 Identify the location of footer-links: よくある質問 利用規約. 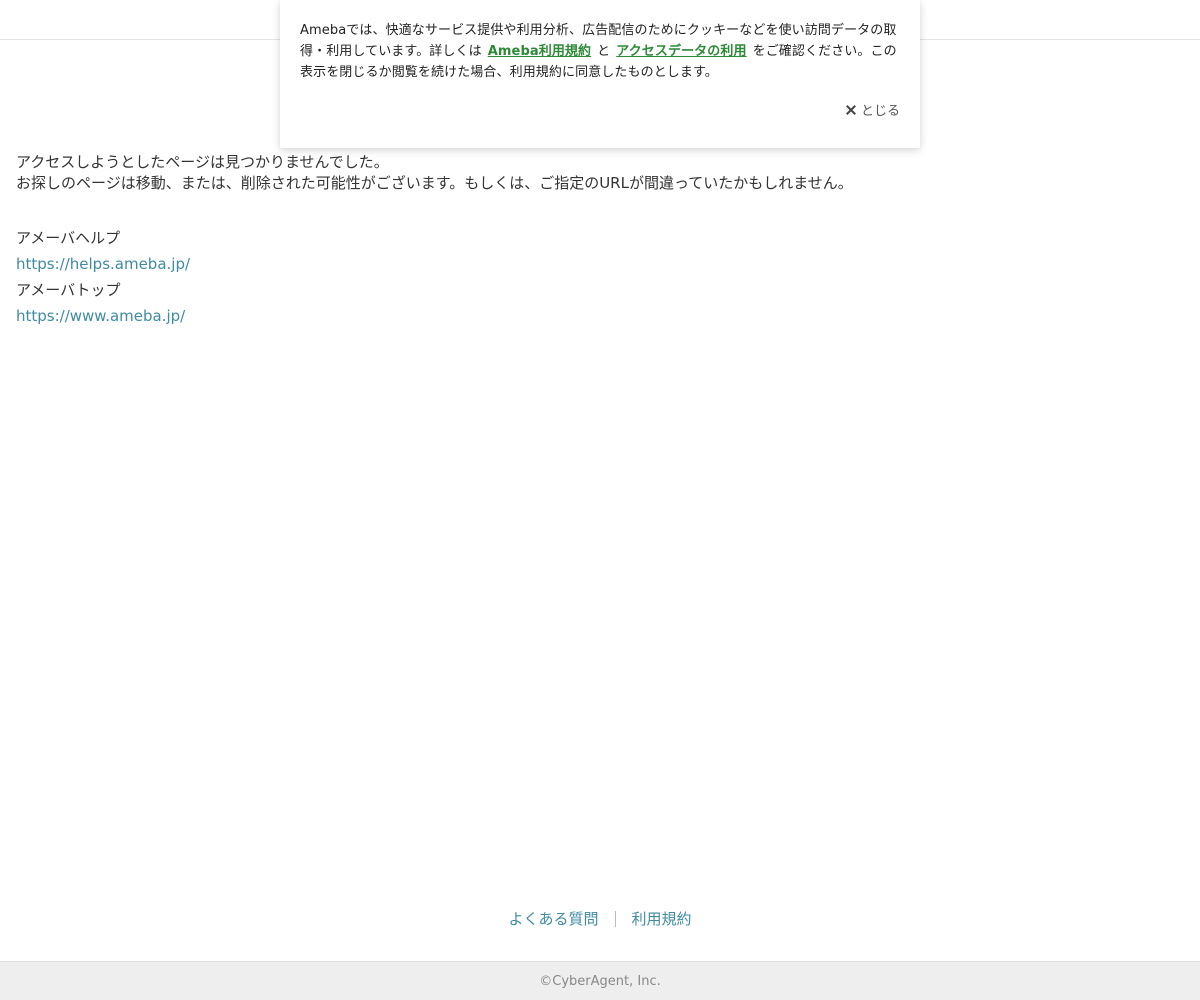
(600, 919).